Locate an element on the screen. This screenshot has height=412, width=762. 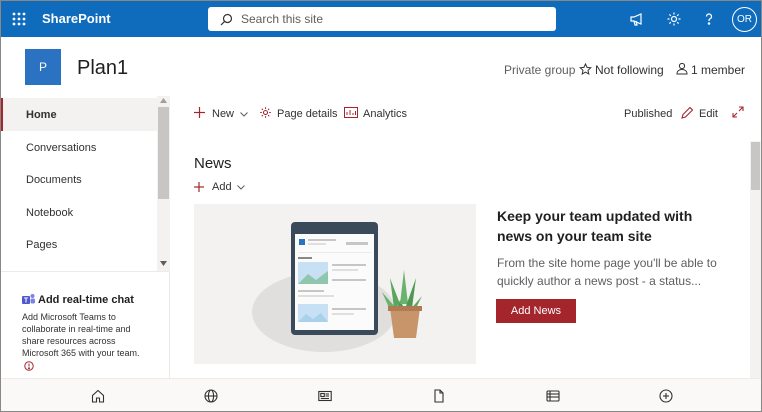
chat-title: Add real-time chat is located at coordinates (86, 300).